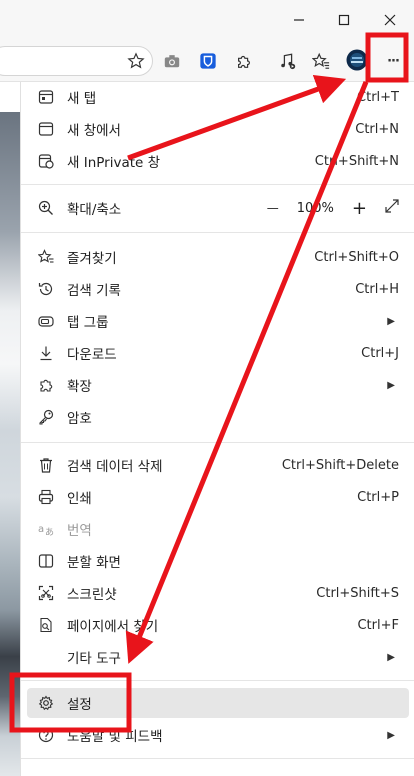 The height and width of the screenshot is (776, 414). I want to click on menu-item-label: 새 탭, so click(82, 99).